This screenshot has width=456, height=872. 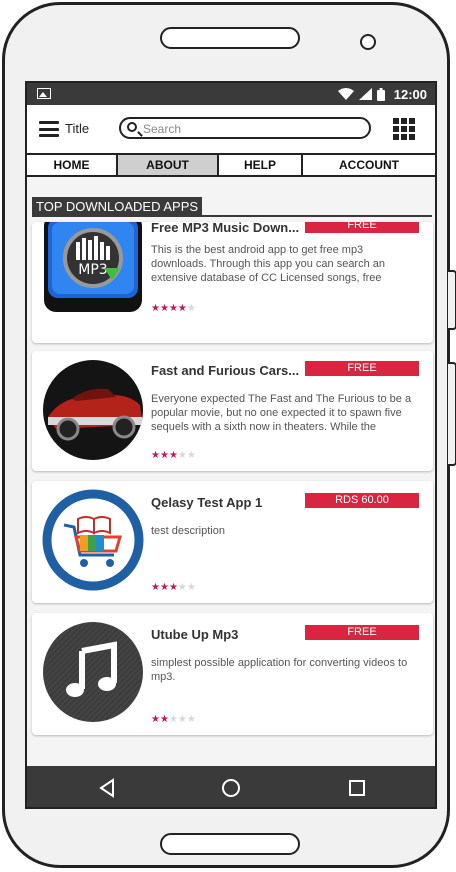 I want to click on mp3-download-icon: MP3, so click(x=93, y=267).